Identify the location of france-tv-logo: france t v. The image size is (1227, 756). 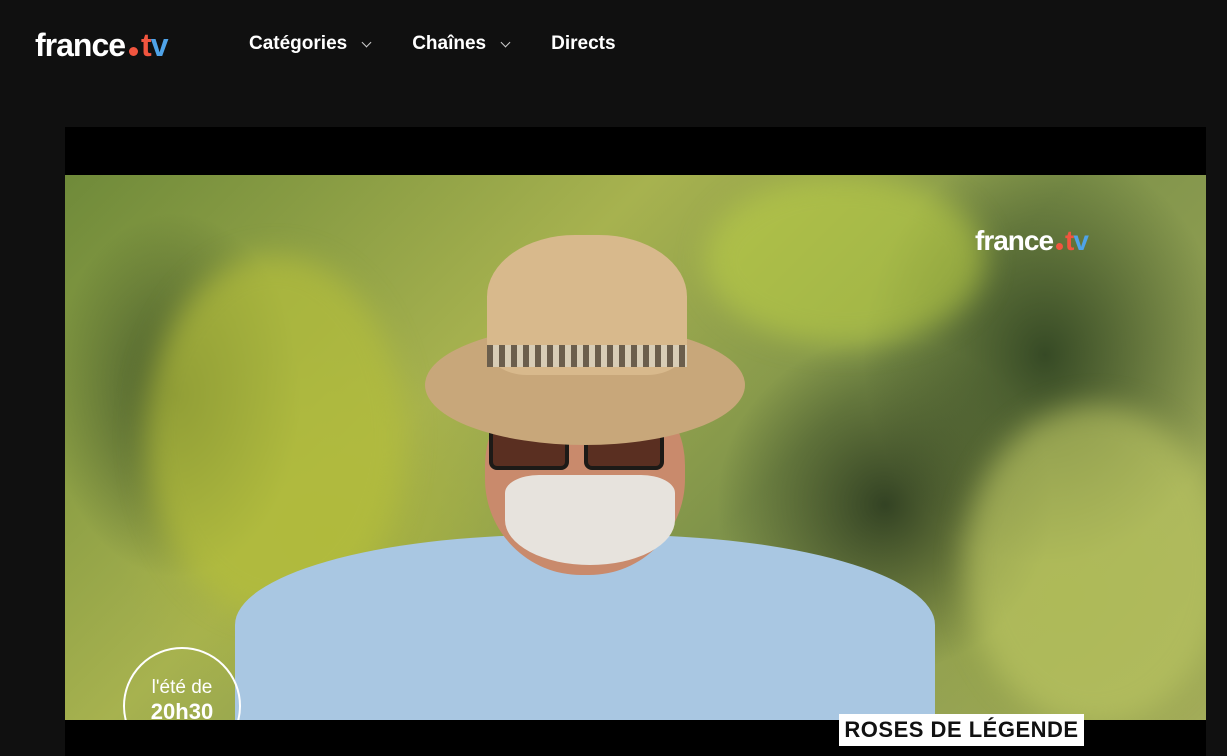
(101, 45).